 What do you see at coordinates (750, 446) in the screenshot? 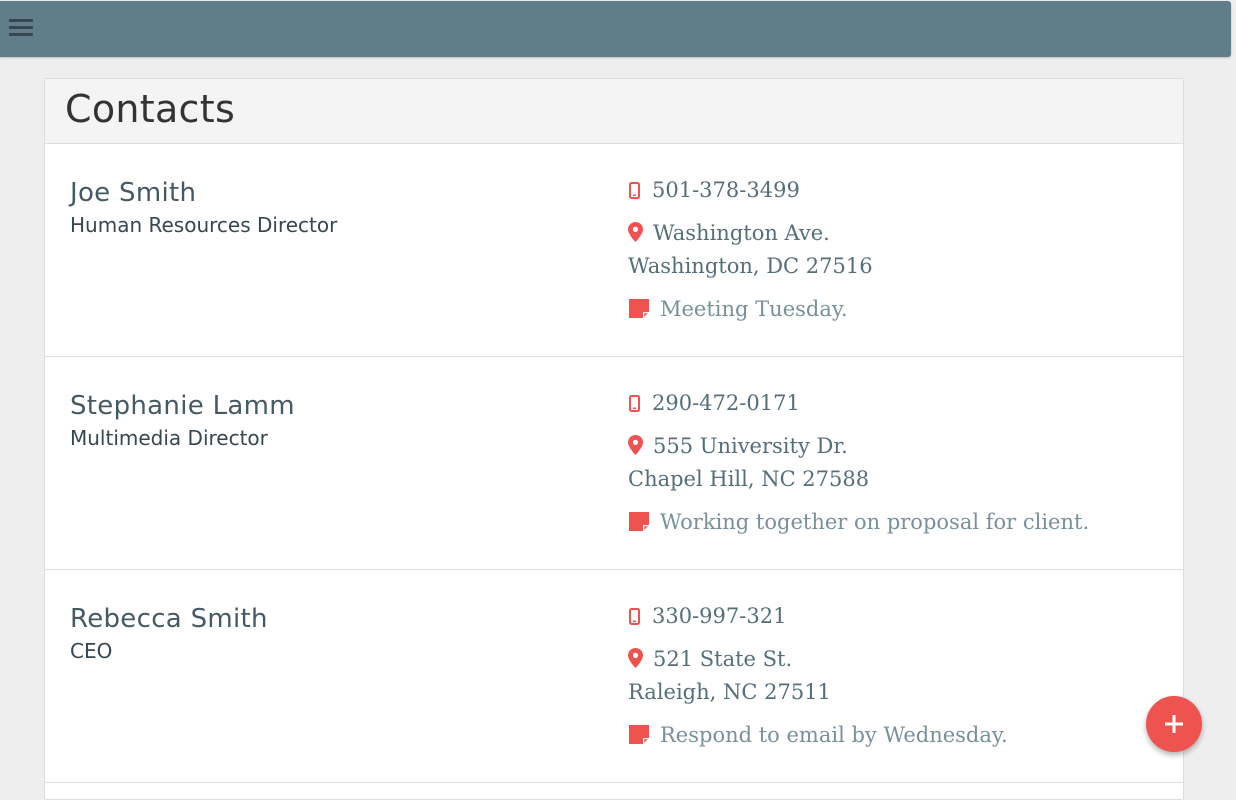
I see `address-line-1: 555 University Dr.` at bounding box center [750, 446].